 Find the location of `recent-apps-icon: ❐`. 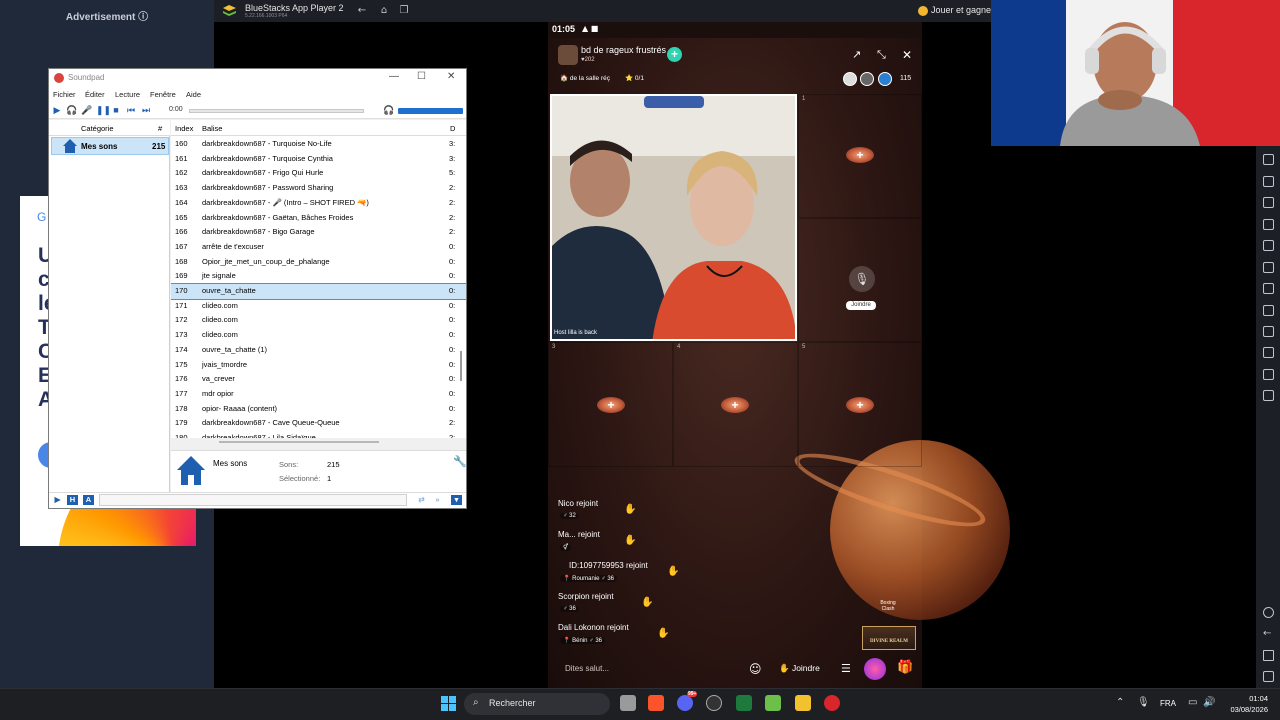

recent-apps-icon: ❐ is located at coordinates (404, 11).